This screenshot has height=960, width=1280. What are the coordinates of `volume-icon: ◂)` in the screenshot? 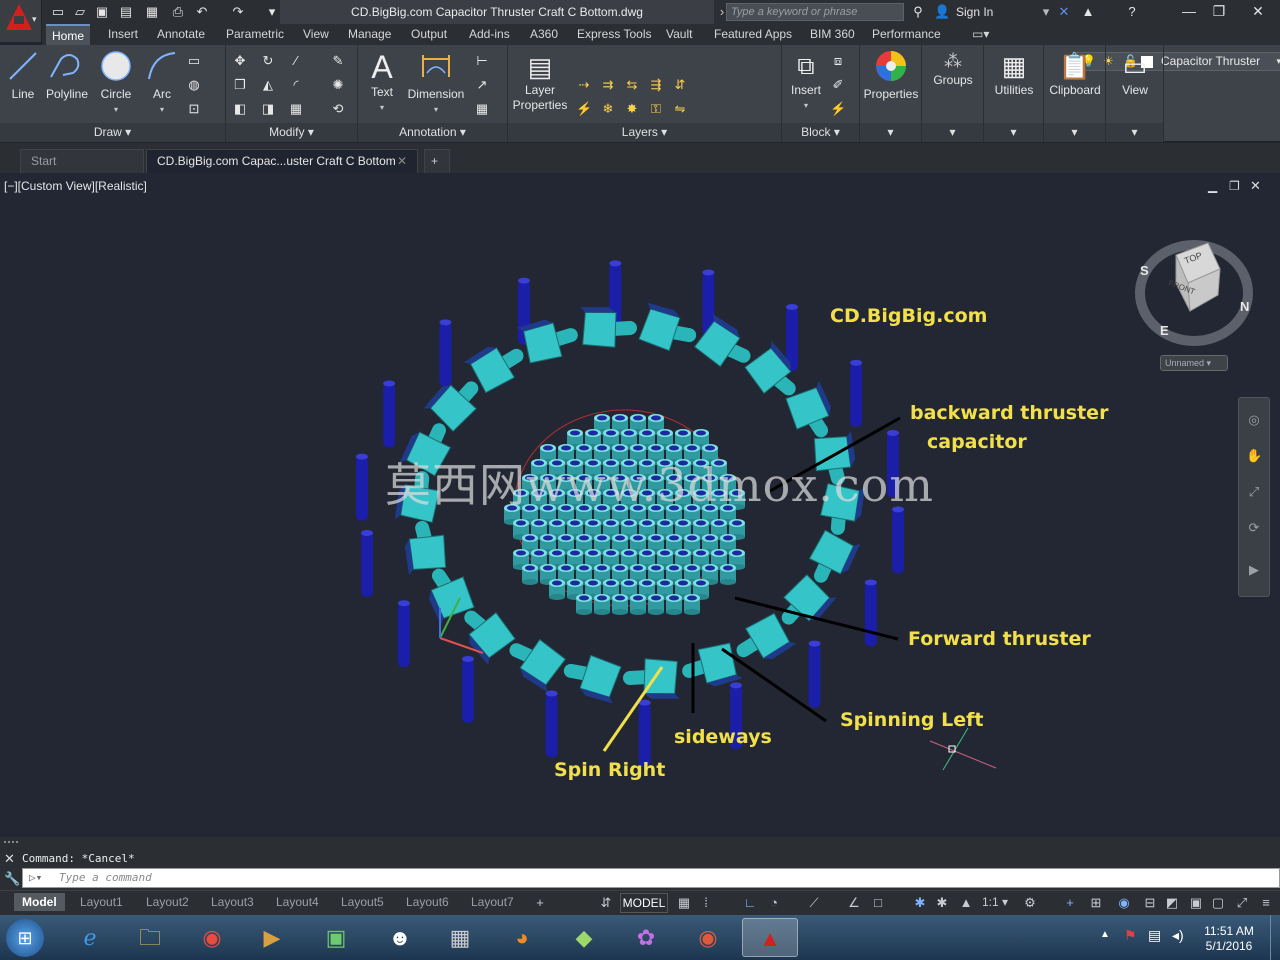 It's located at (1178, 935).